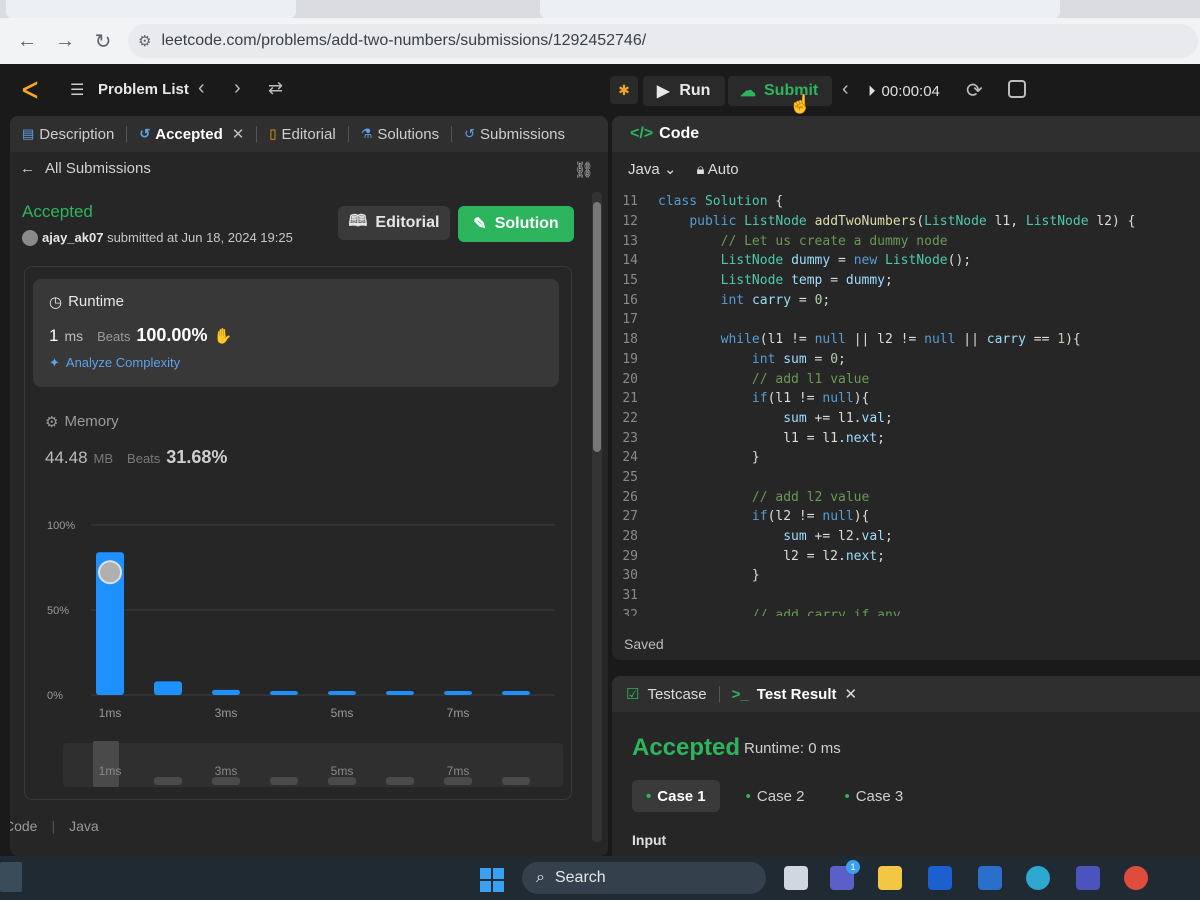 The image size is (1200, 900). What do you see at coordinates (906, 497) in the screenshot?
I see `code-line: 26 // add l2 value` at bounding box center [906, 497].